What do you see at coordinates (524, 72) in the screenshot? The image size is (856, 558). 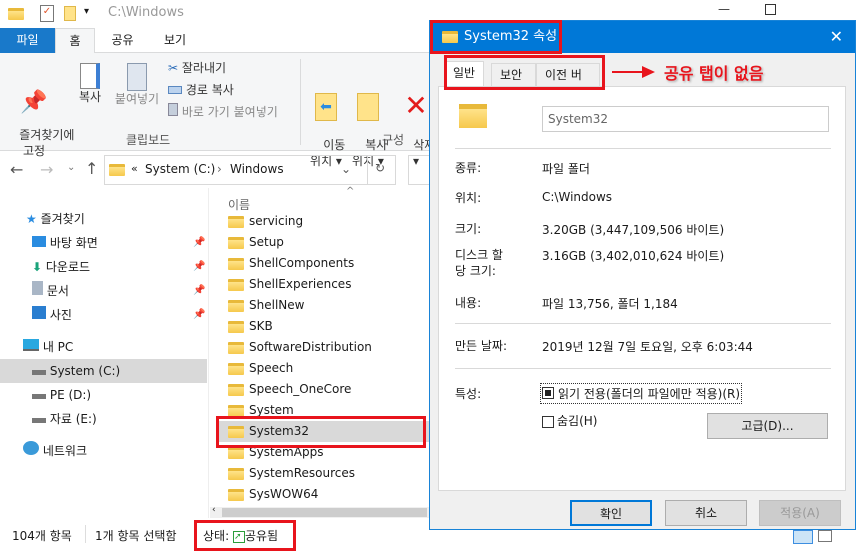 I see `annotation-box-tabs` at bounding box center [524, 72].